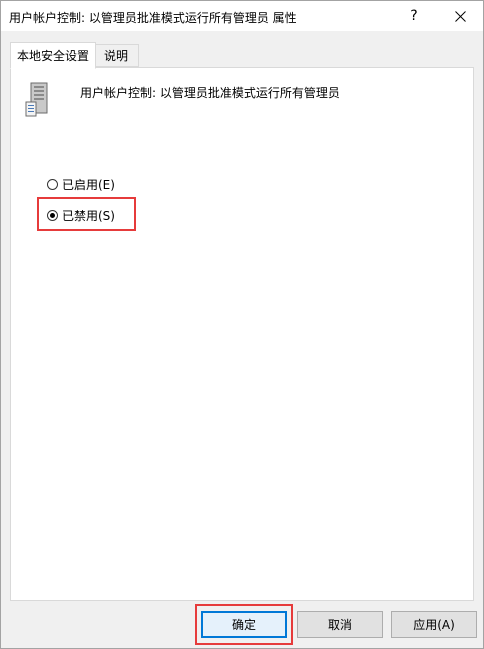 The image size is (484, 649). I want to click on server-policy-icon, so click(36, 99).